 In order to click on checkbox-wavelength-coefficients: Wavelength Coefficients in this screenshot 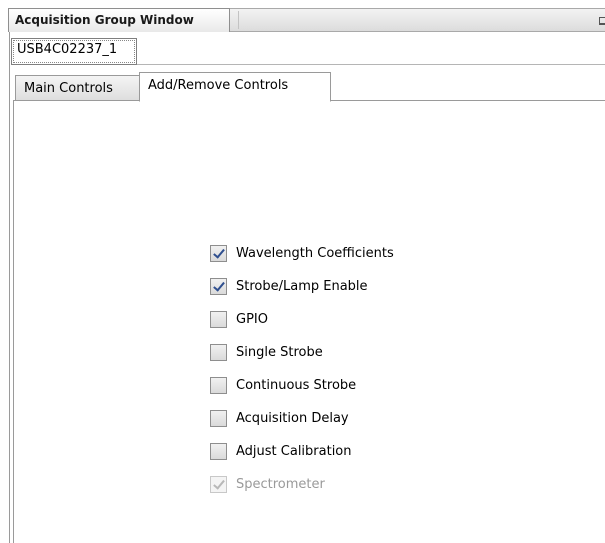, I will do `click(302, 253)`.